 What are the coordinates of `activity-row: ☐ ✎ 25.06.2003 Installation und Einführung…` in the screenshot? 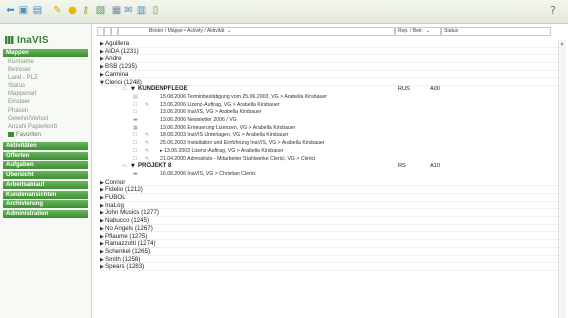 It's located at (329, 144).